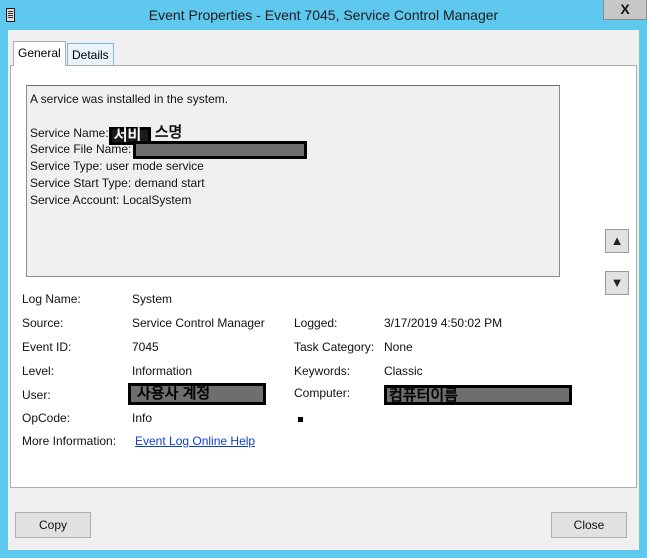 The width and height of the screenshot is (647, 558). What do you see at coordinates (39, 53) in the screenshot?
I see `tab-general: General` at bounding box center [39, 53].